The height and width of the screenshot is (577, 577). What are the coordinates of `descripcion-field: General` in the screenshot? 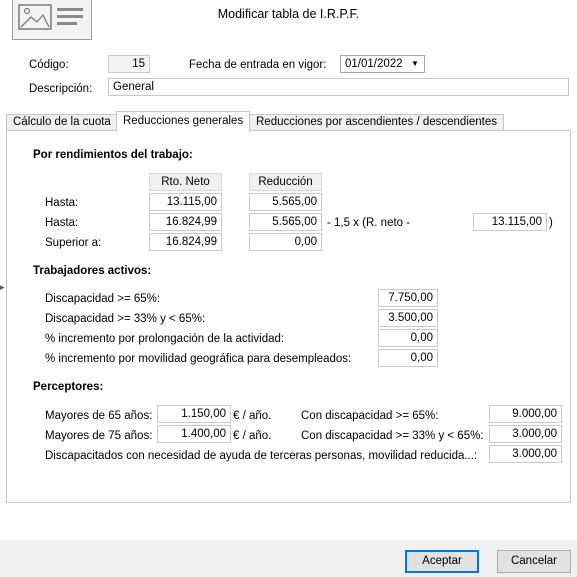 It's located at (338, 87).